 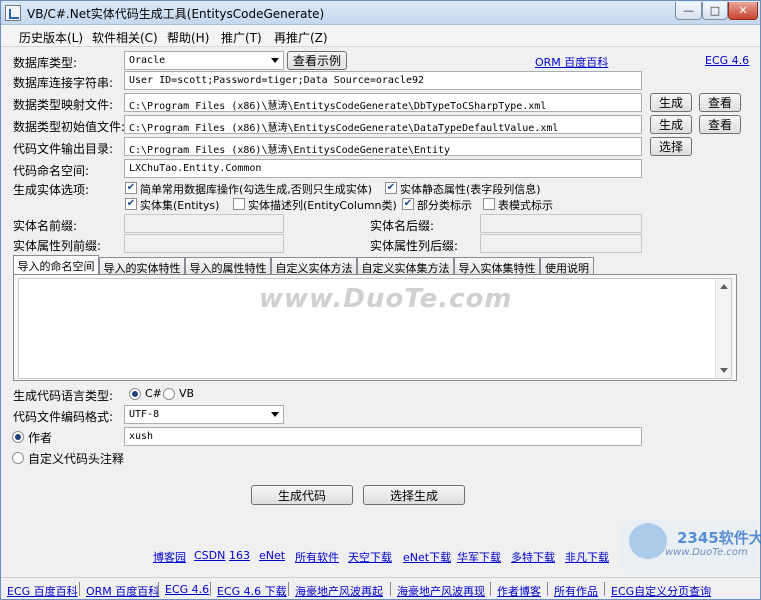 I want to click on close-button: ✕, so click(x=743, y=11).